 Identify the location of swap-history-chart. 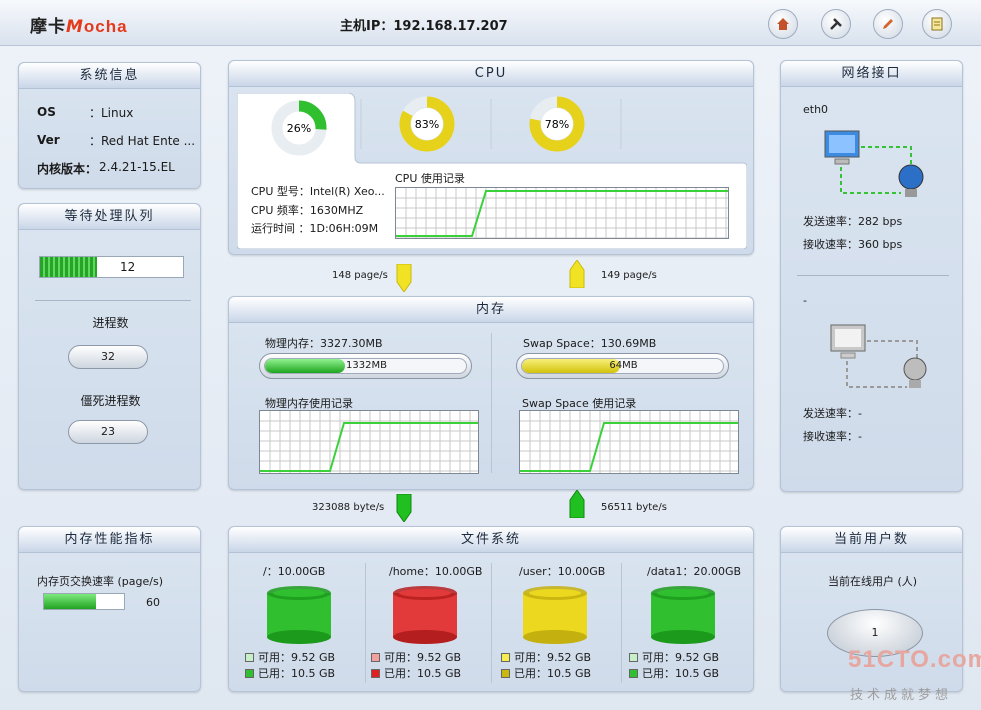
(629, 442).